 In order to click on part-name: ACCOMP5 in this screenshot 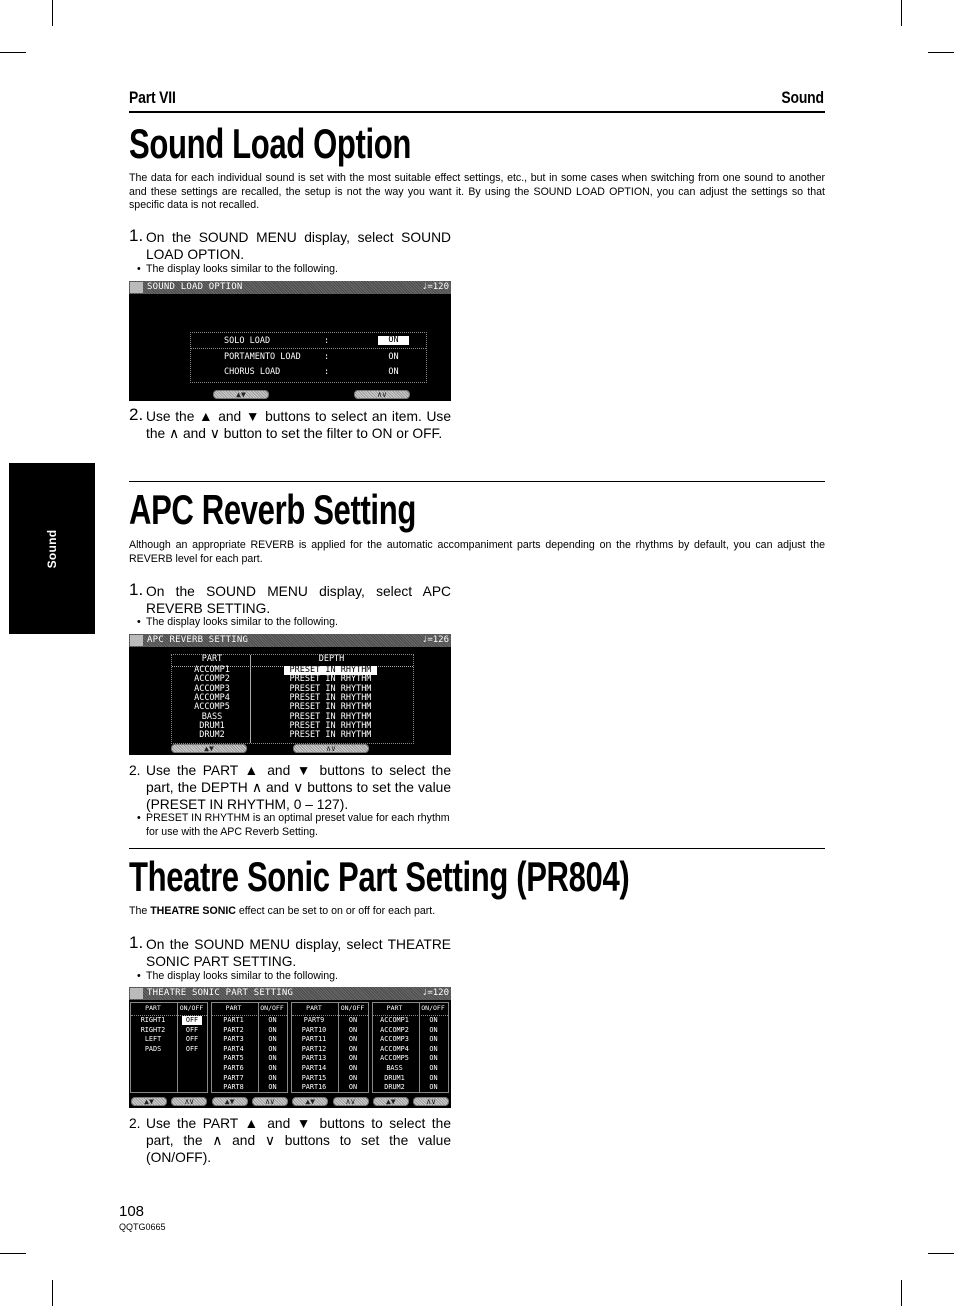, I will do `click(395, 1058)`.